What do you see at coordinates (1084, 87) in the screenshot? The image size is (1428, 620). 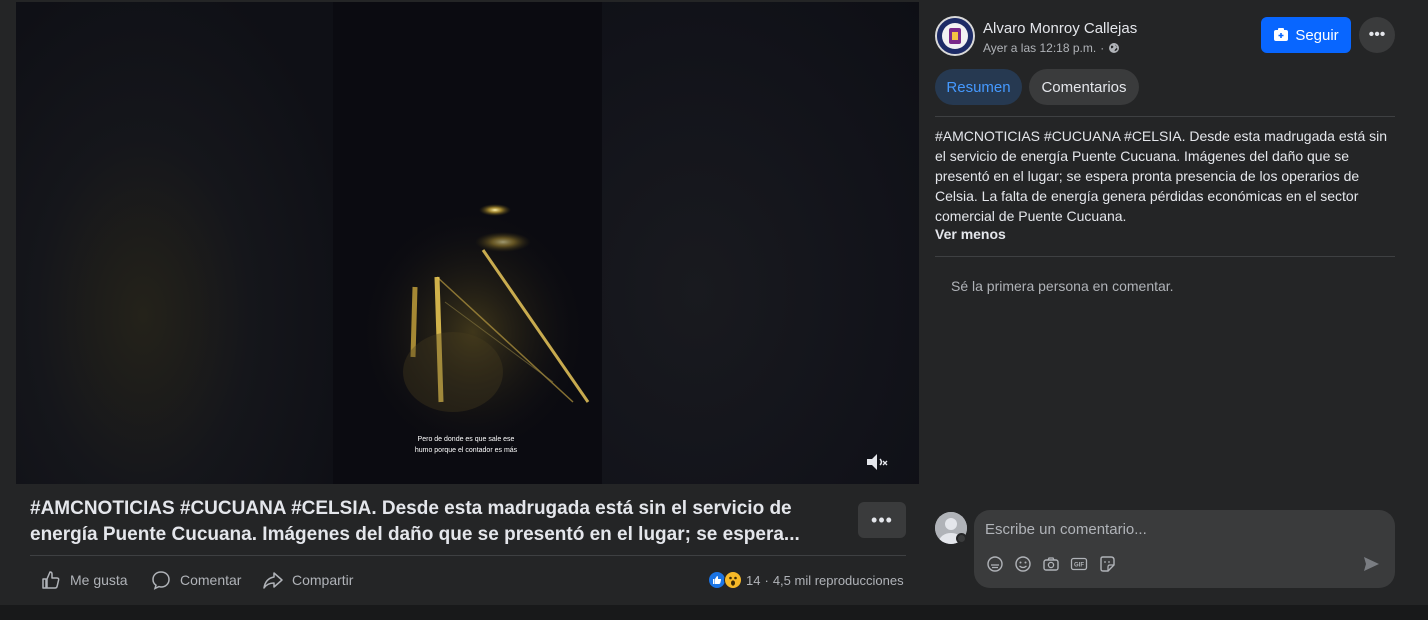 I see `tab-comentarios: Comentarios` at bounding box center [1084, 87].